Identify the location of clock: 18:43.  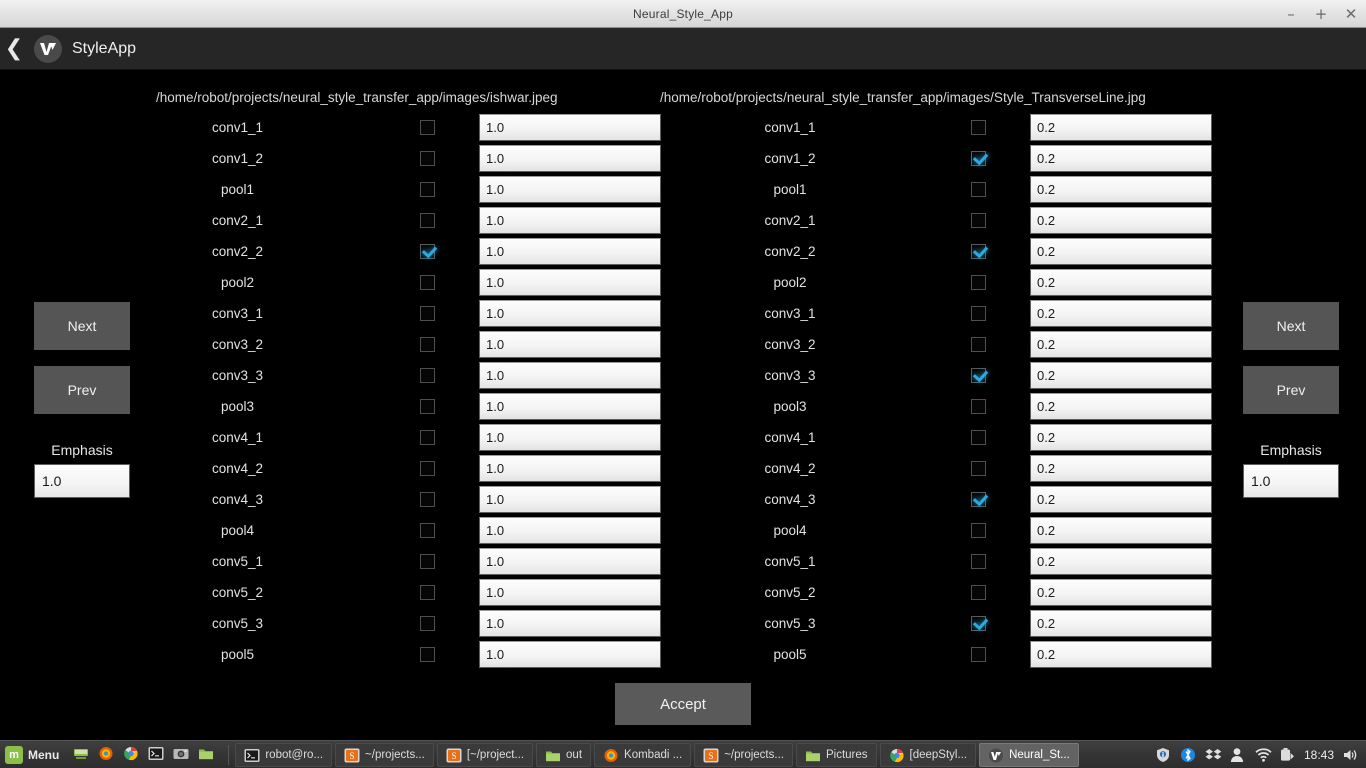
(1319, 755).